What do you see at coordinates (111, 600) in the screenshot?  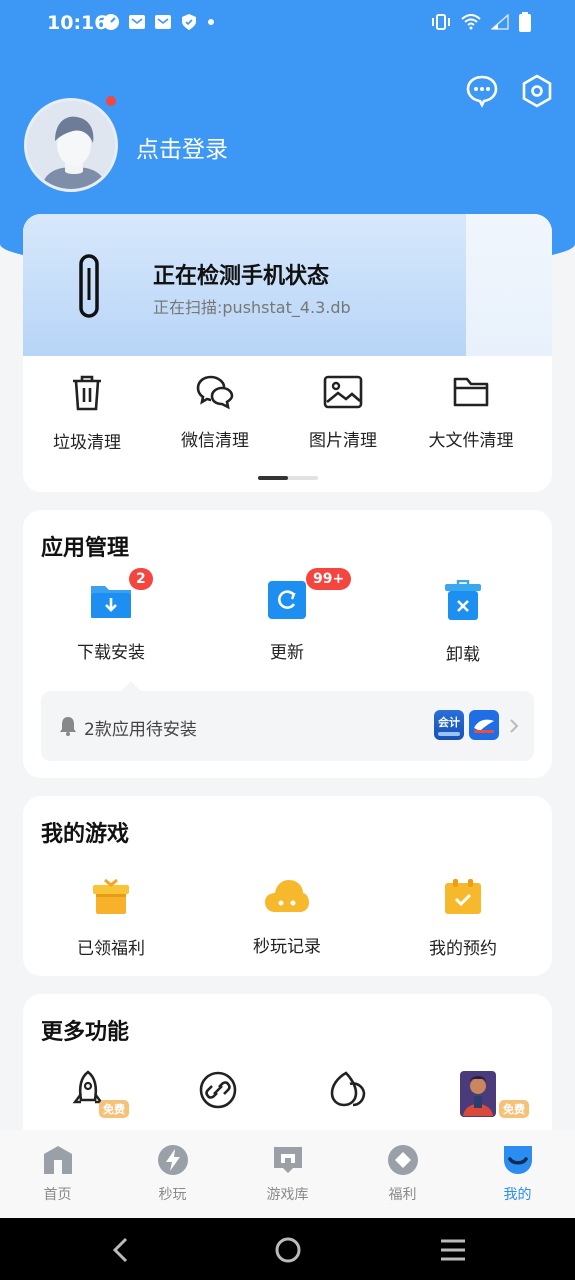 I see `download-folder-icon` at bounding box center [111, 600].